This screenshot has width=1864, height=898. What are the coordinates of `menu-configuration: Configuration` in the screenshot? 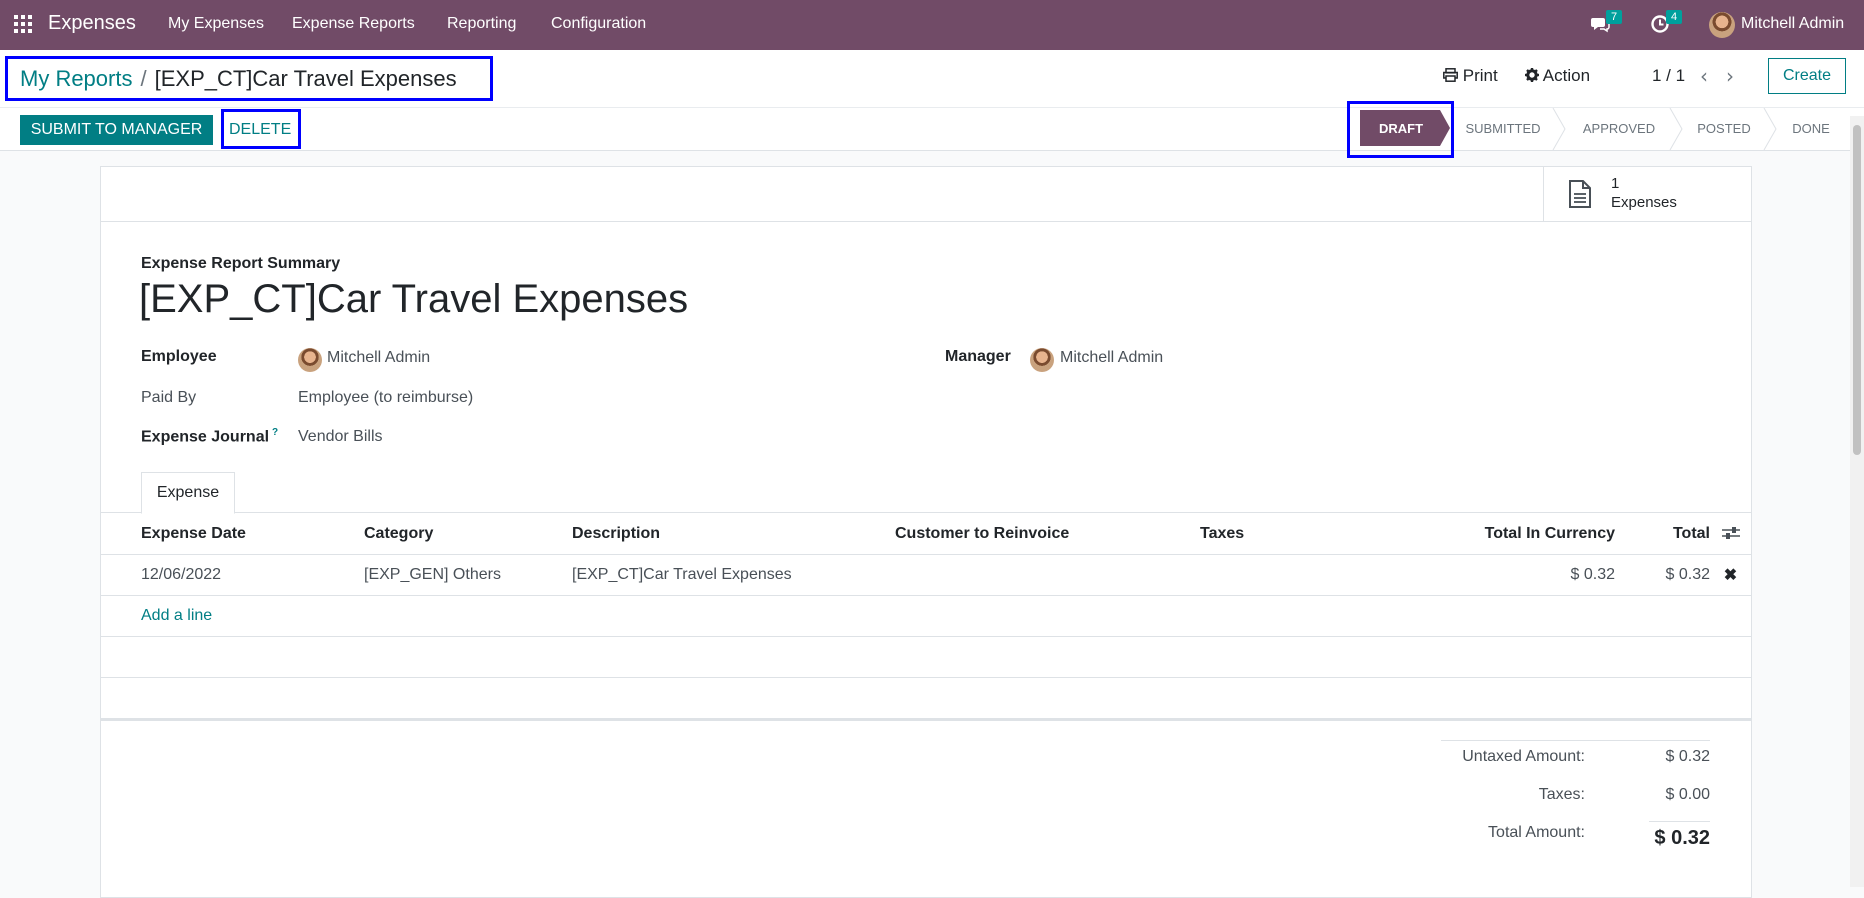 It's located at (598, 24).